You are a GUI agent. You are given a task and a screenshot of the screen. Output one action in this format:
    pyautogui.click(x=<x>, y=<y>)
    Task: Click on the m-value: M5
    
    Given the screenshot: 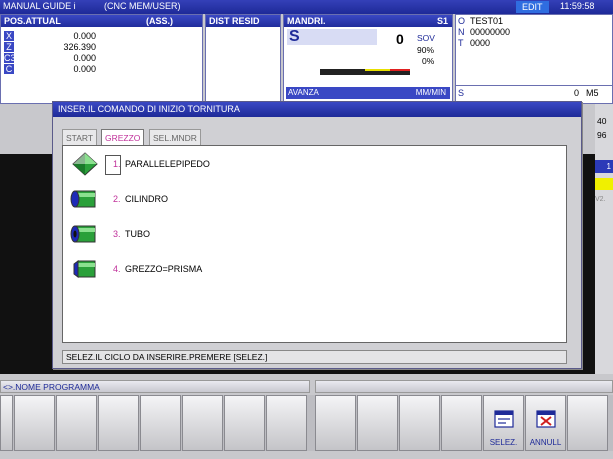 What is the action you would take?
    pyautogui.click(x=592, y=93)
    